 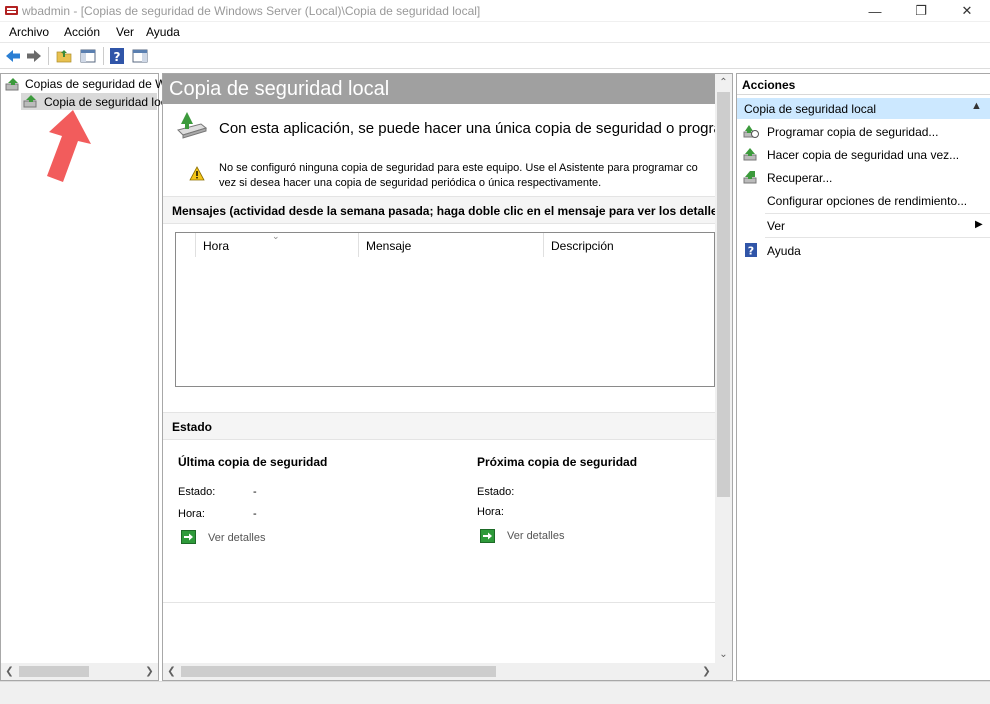 I want to click on status-header: Estado, so click(x=192, y=427).